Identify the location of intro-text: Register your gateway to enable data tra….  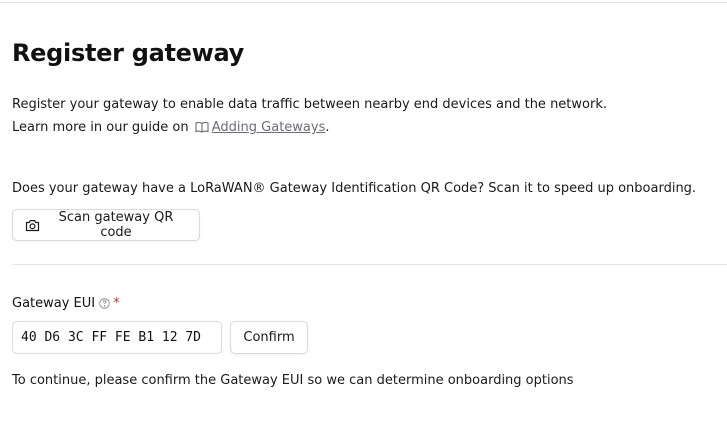
(309, 117).